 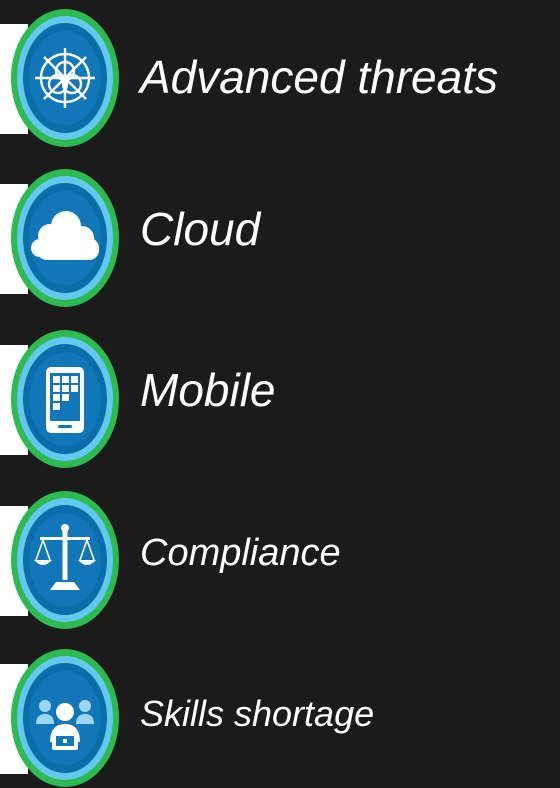 What do you see at coordinates (65, 78) in the screenshot?
I see `biohazard-icon` at bounding box center [65, 78].